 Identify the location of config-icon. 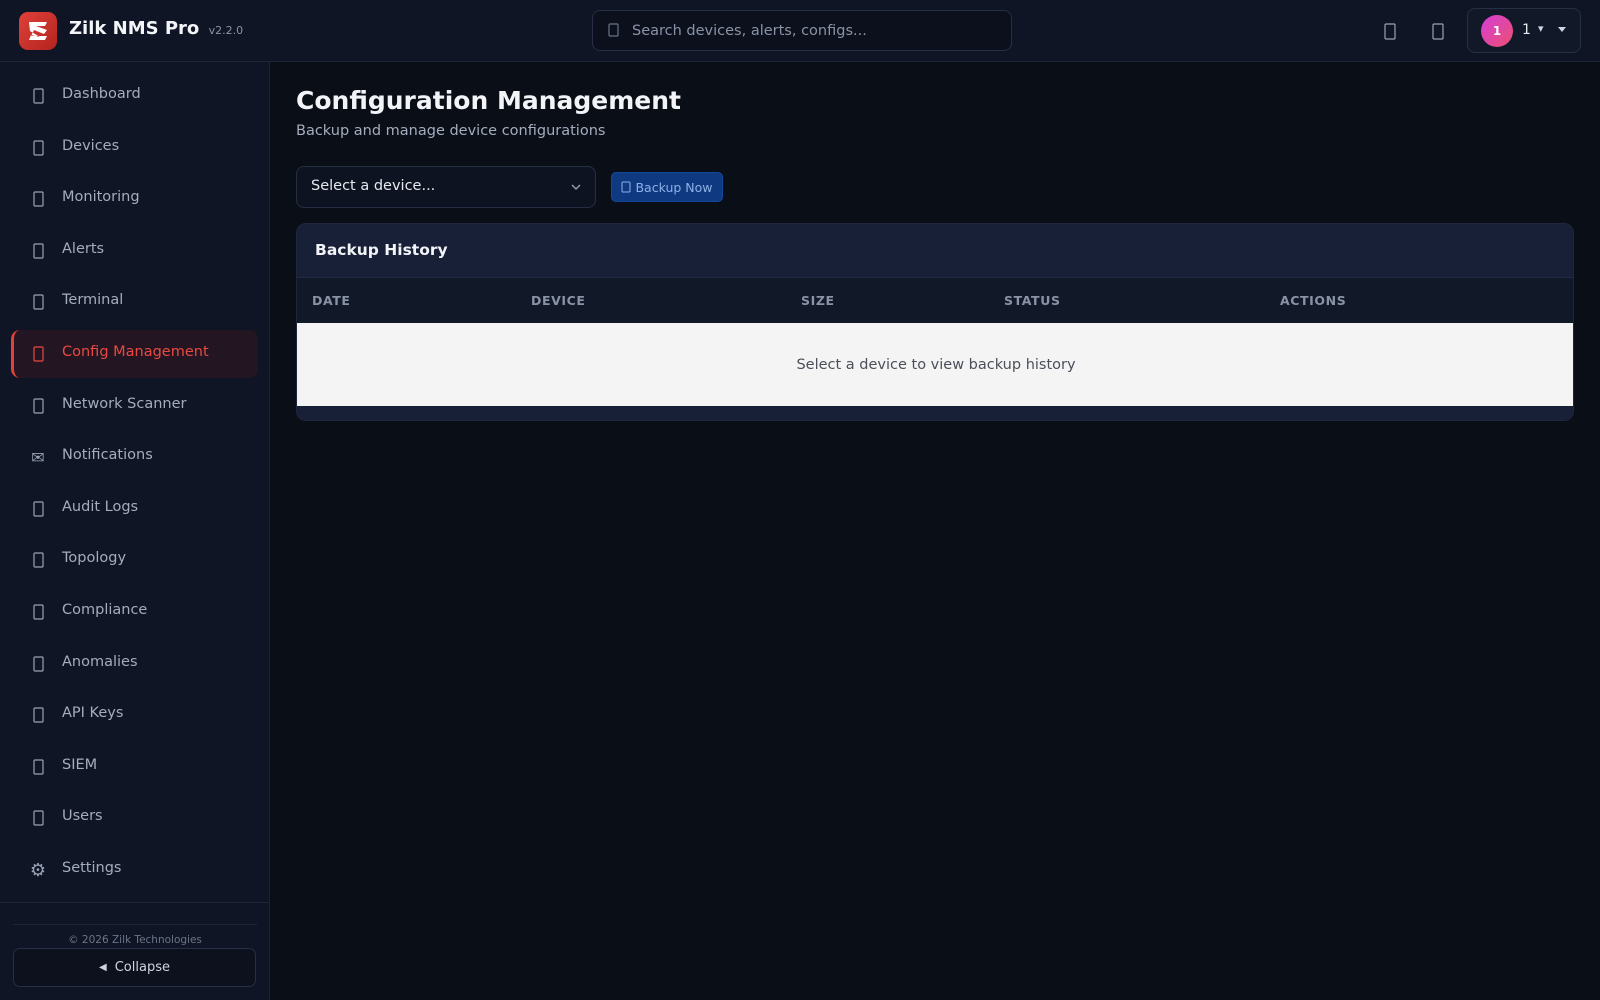
(38, 354).